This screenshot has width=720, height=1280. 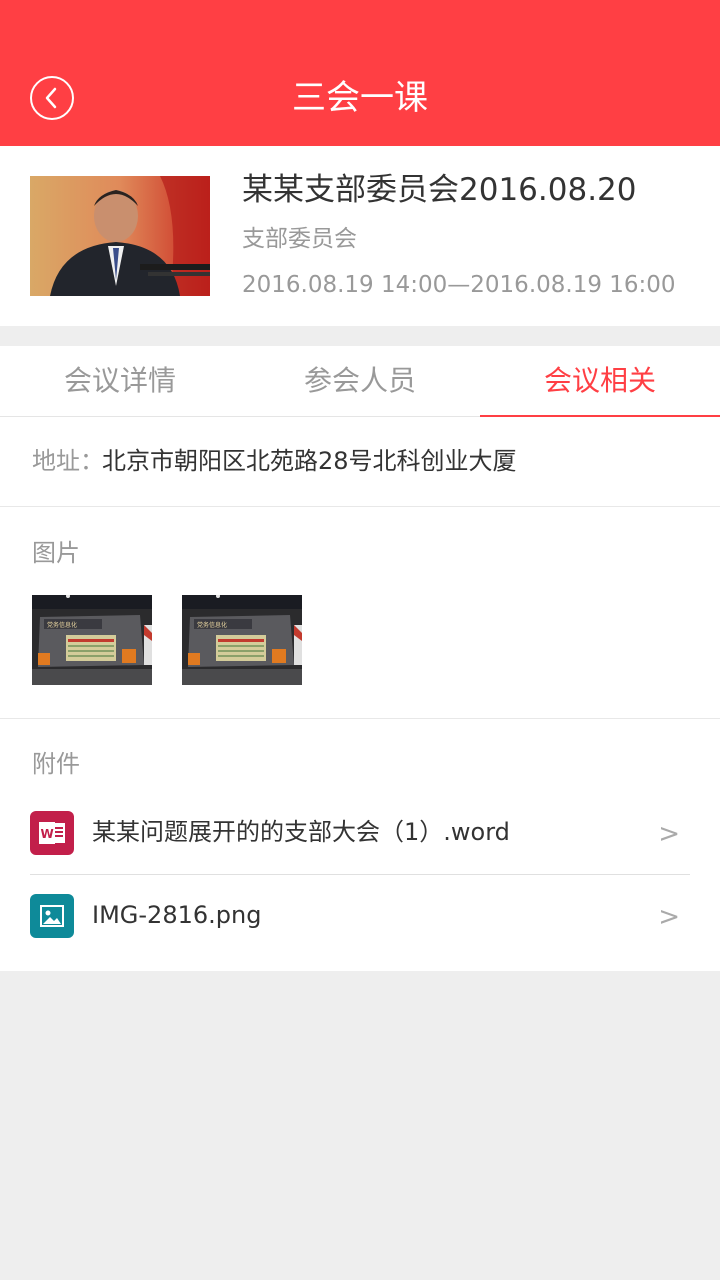 I want to click on attachment-row: W 某某问题展开的的支部大会（1）.word >, so click(x=360, y=834).